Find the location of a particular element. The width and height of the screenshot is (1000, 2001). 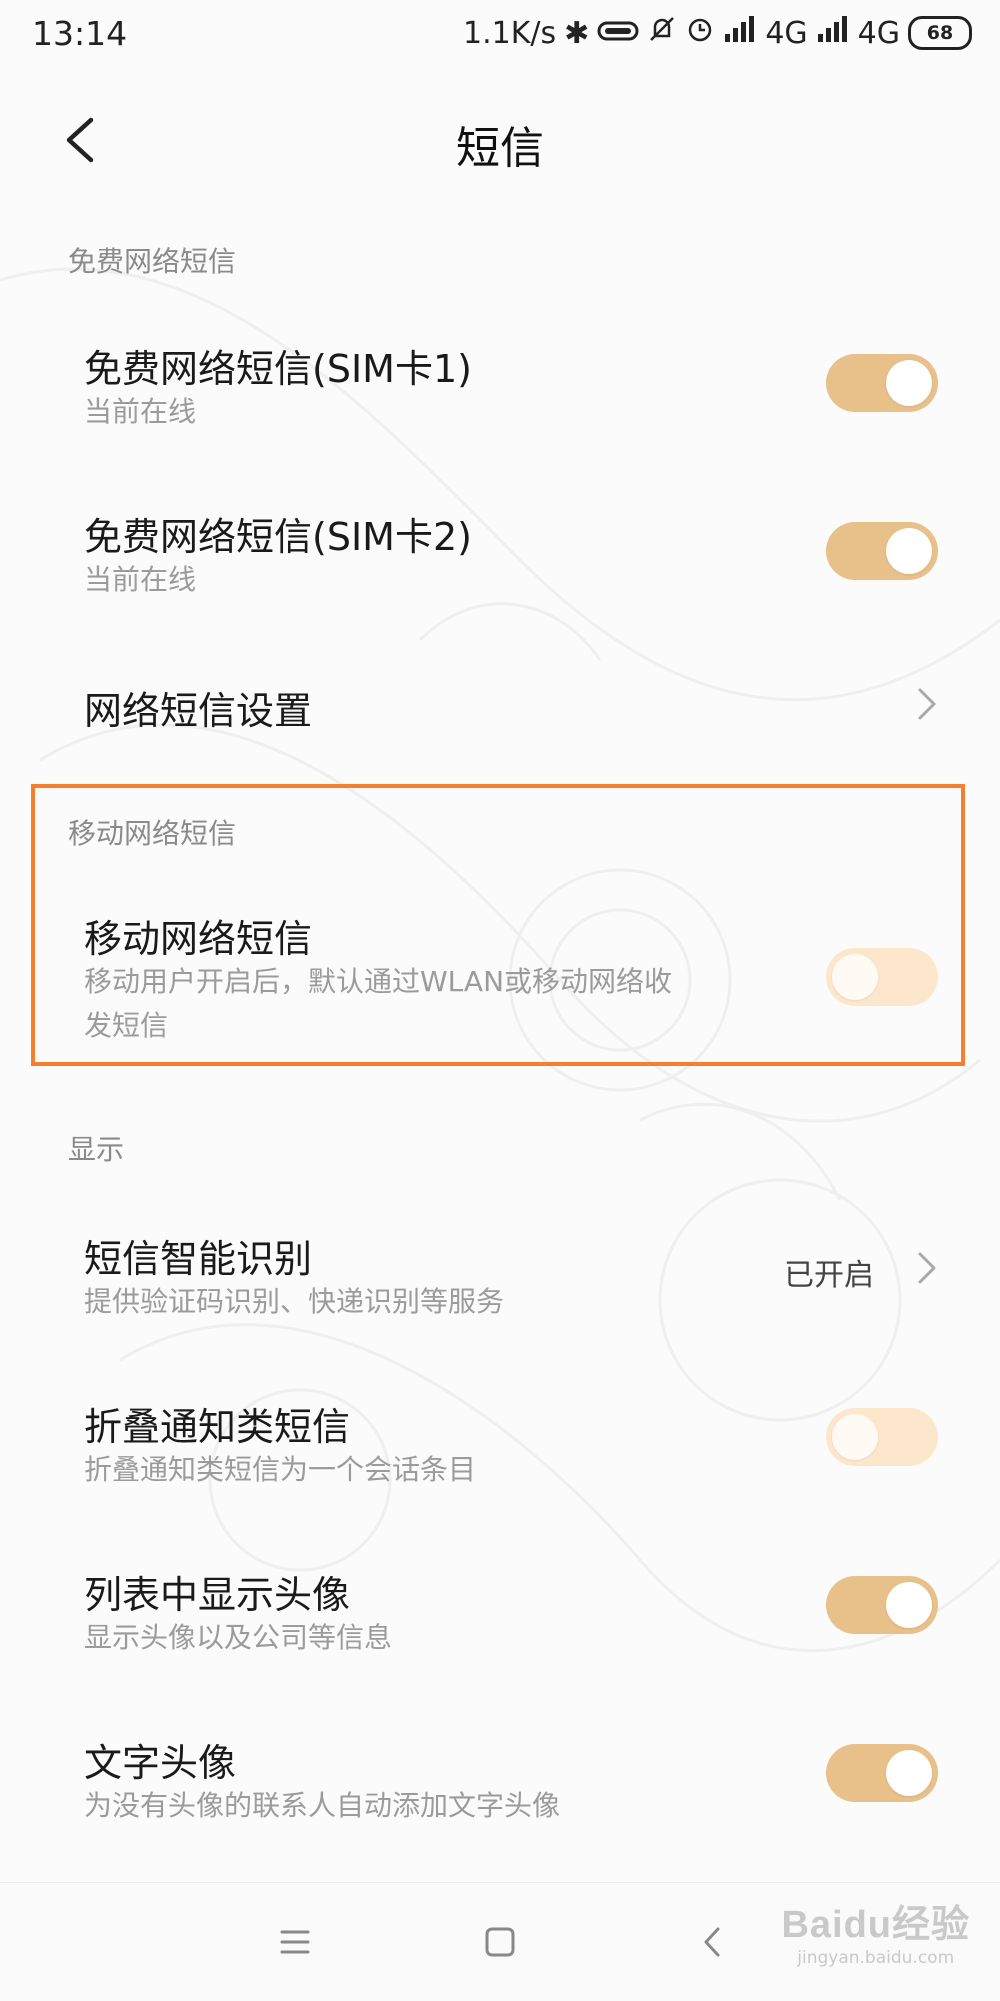

status-time: 13:14 is located at coordinates (80, 33).